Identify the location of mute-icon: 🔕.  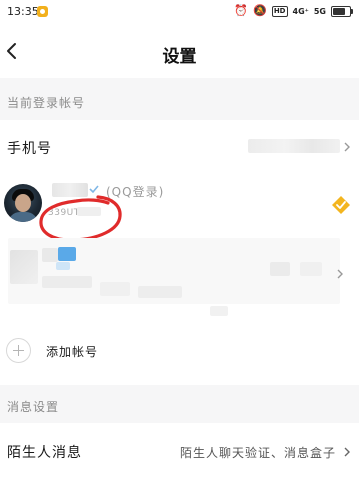
(260, 10).